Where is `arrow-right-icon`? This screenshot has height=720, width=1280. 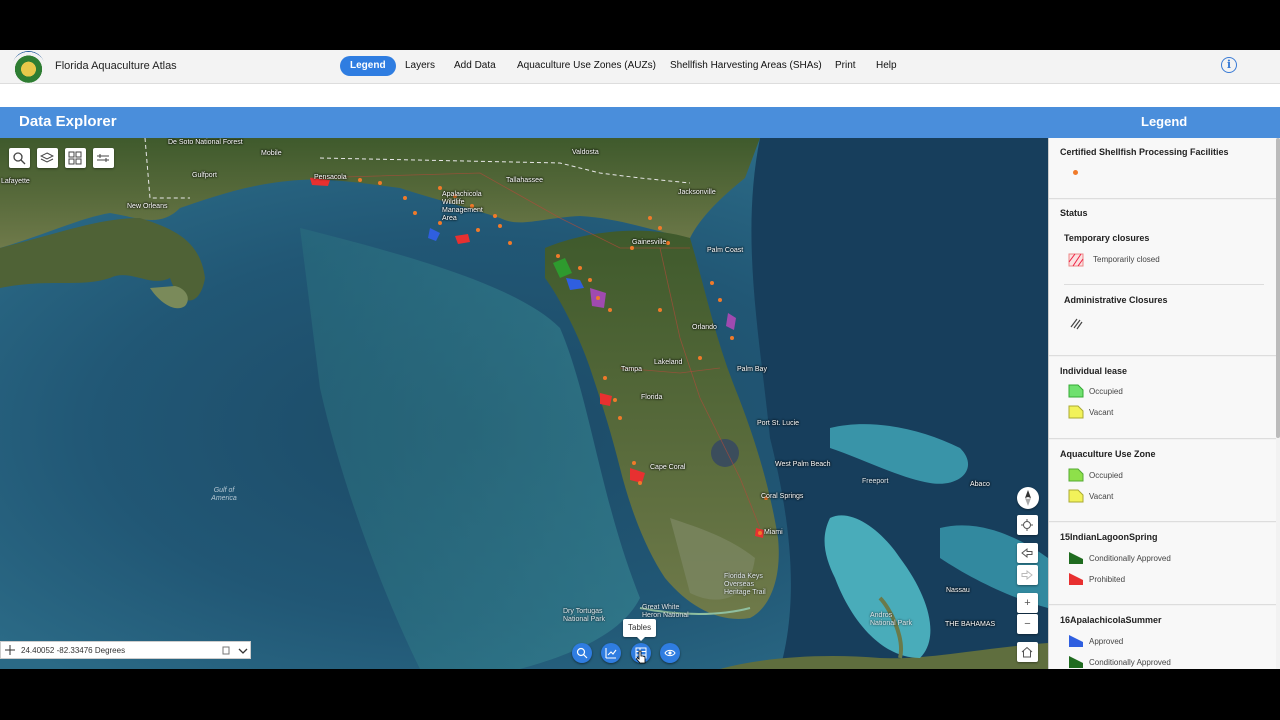 arrow-right-icon is located at coordinates (1027, 575).